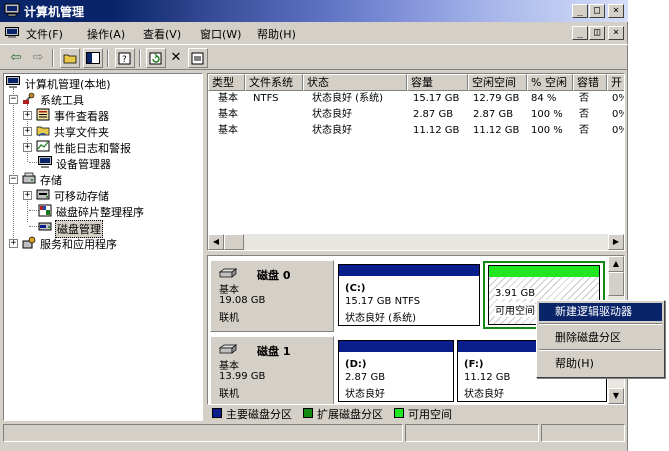 This screenshot has height=451, width=669. Describe the element at coordinates (29, 98) in the screenshot. I see `tools-icon` at that location.